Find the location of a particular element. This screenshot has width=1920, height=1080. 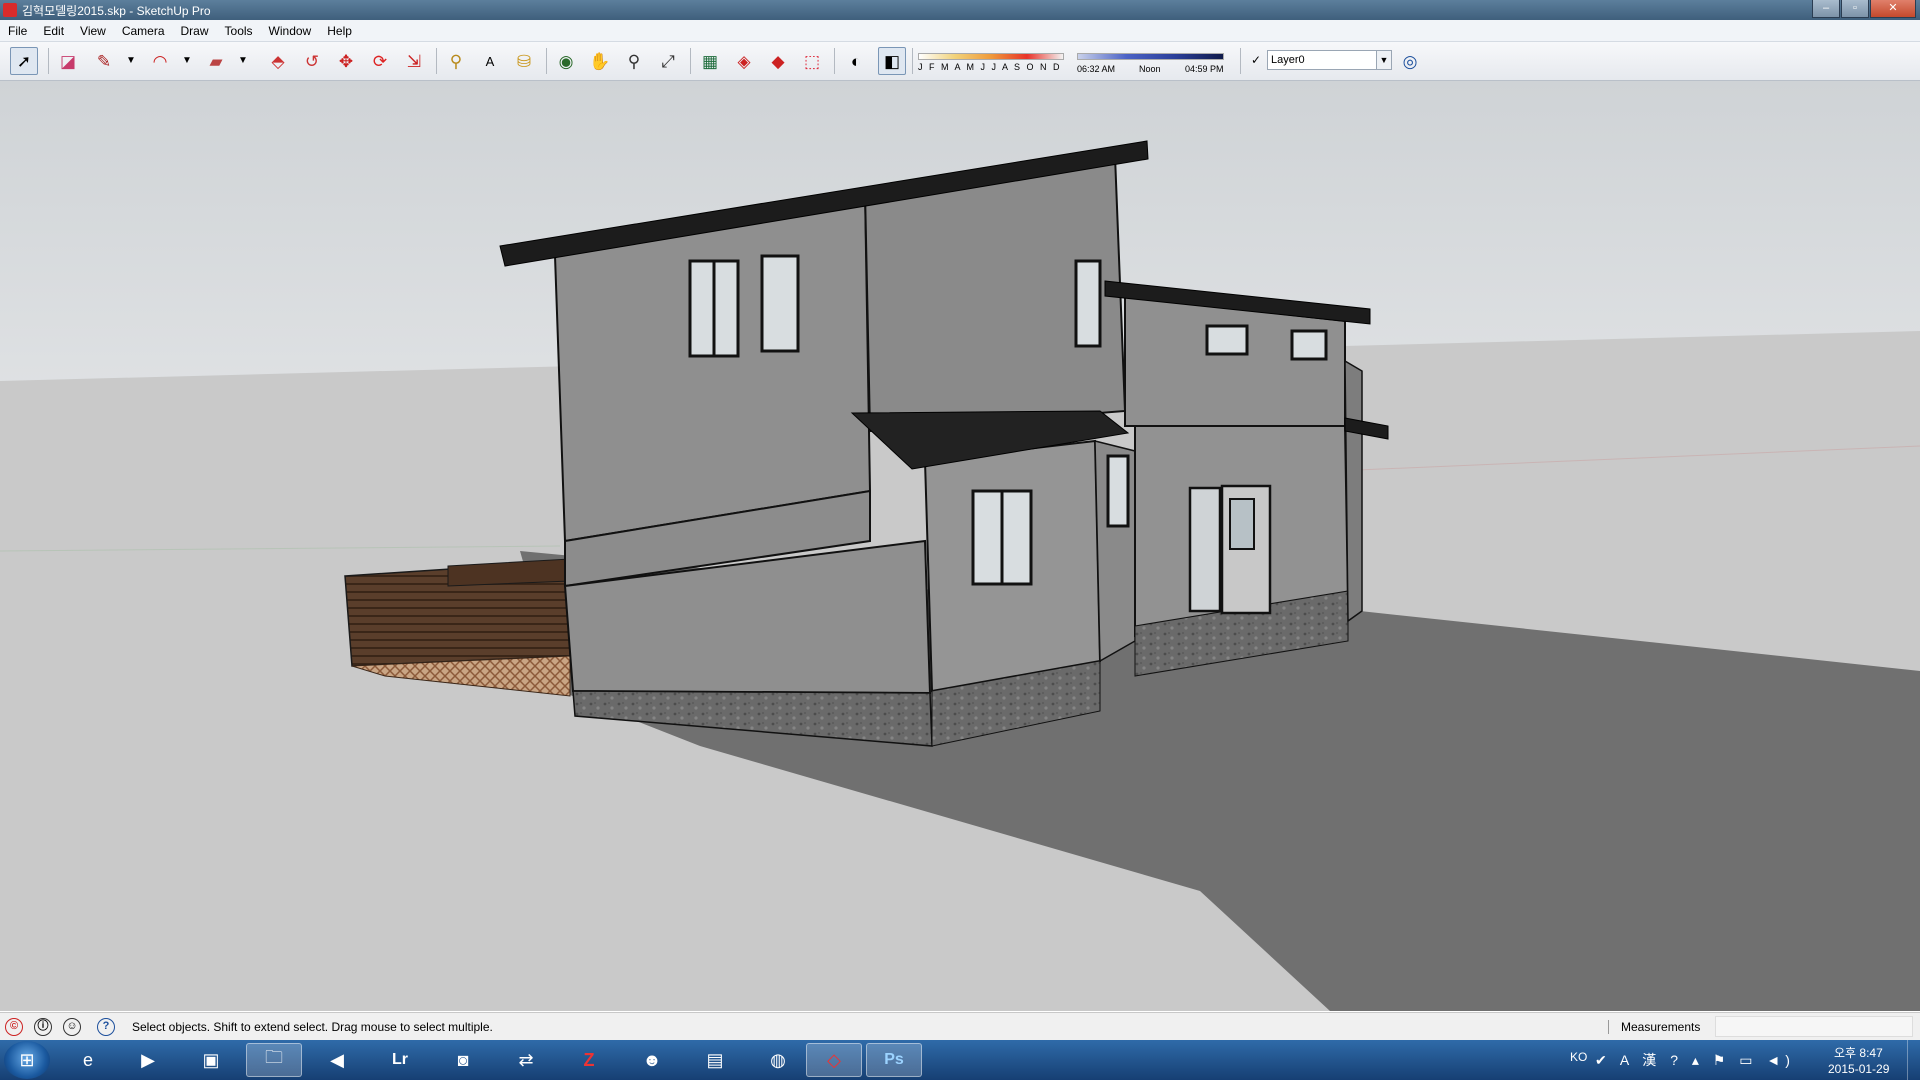

filezilla-icon: Z is located at coordinates (589, 1060).